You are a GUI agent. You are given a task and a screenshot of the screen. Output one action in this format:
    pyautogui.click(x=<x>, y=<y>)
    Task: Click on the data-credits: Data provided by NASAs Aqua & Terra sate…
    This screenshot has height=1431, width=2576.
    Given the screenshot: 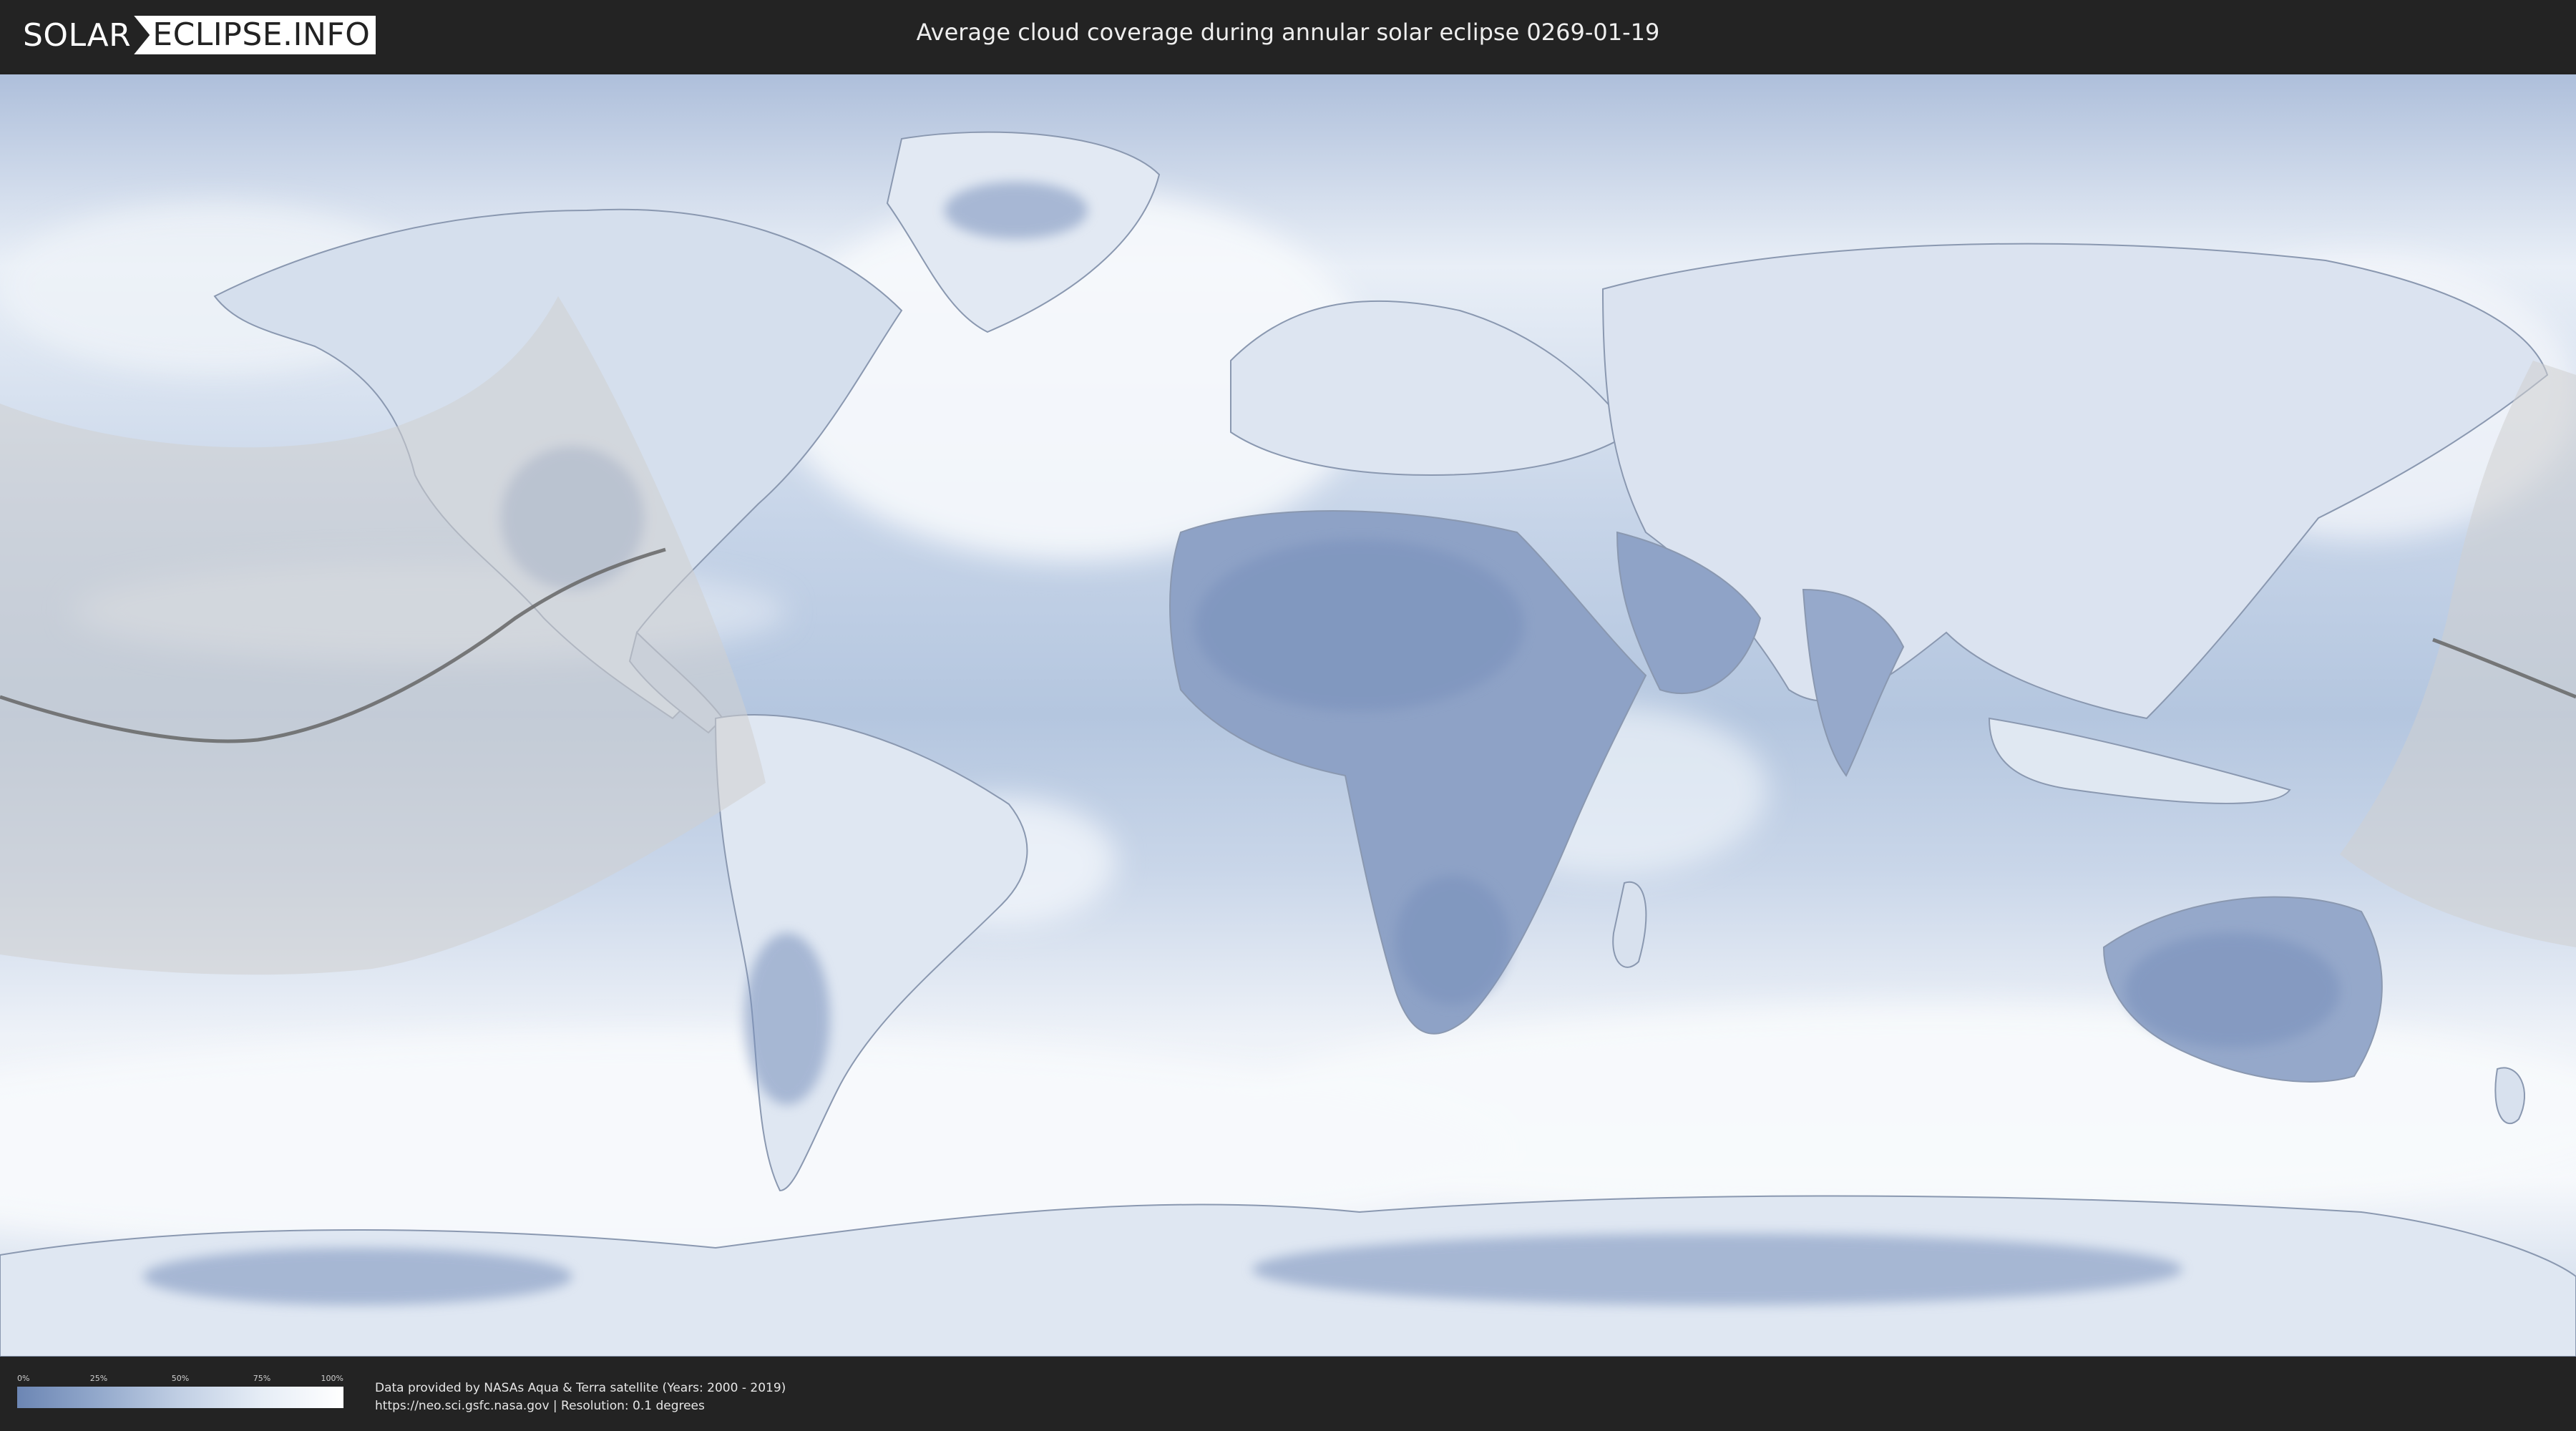 What is the action you would take?
    pyautogui.click(x=580, y=1397)
    